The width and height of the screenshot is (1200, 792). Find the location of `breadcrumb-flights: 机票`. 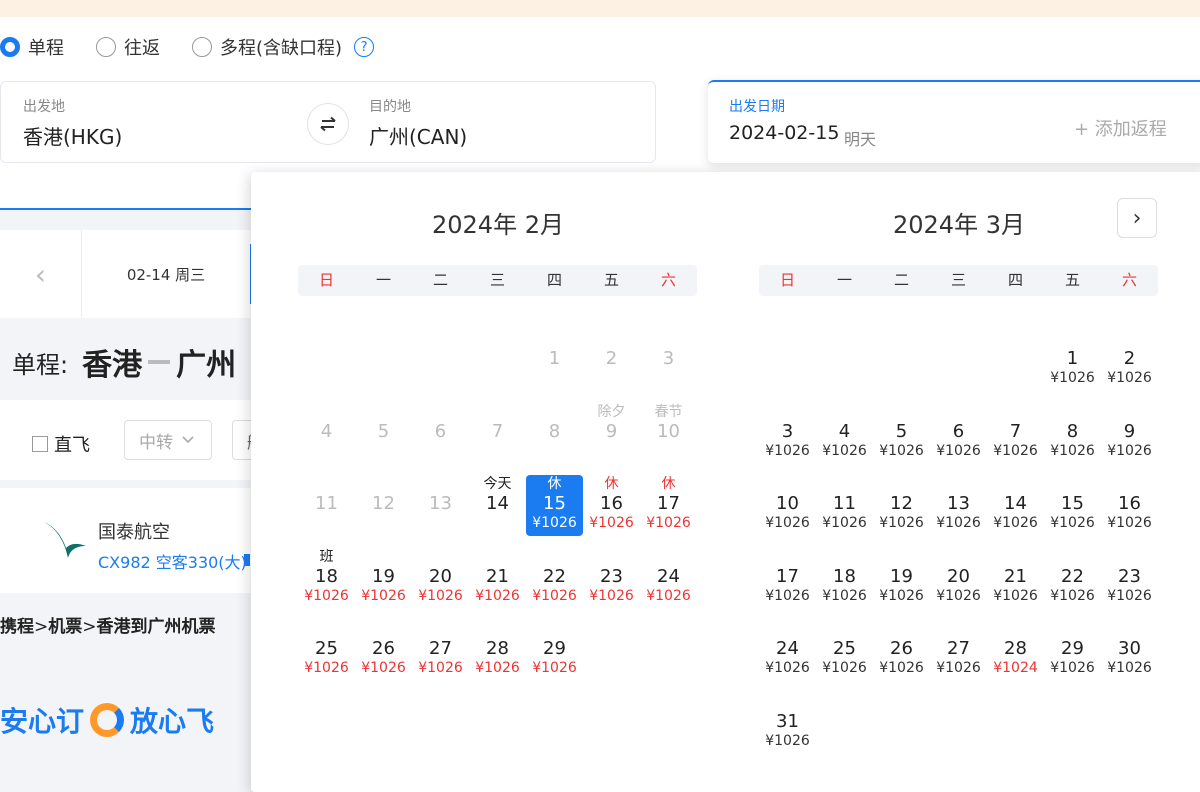

breadcrumb-flights: 机票 is located at coordinates (65, 627).